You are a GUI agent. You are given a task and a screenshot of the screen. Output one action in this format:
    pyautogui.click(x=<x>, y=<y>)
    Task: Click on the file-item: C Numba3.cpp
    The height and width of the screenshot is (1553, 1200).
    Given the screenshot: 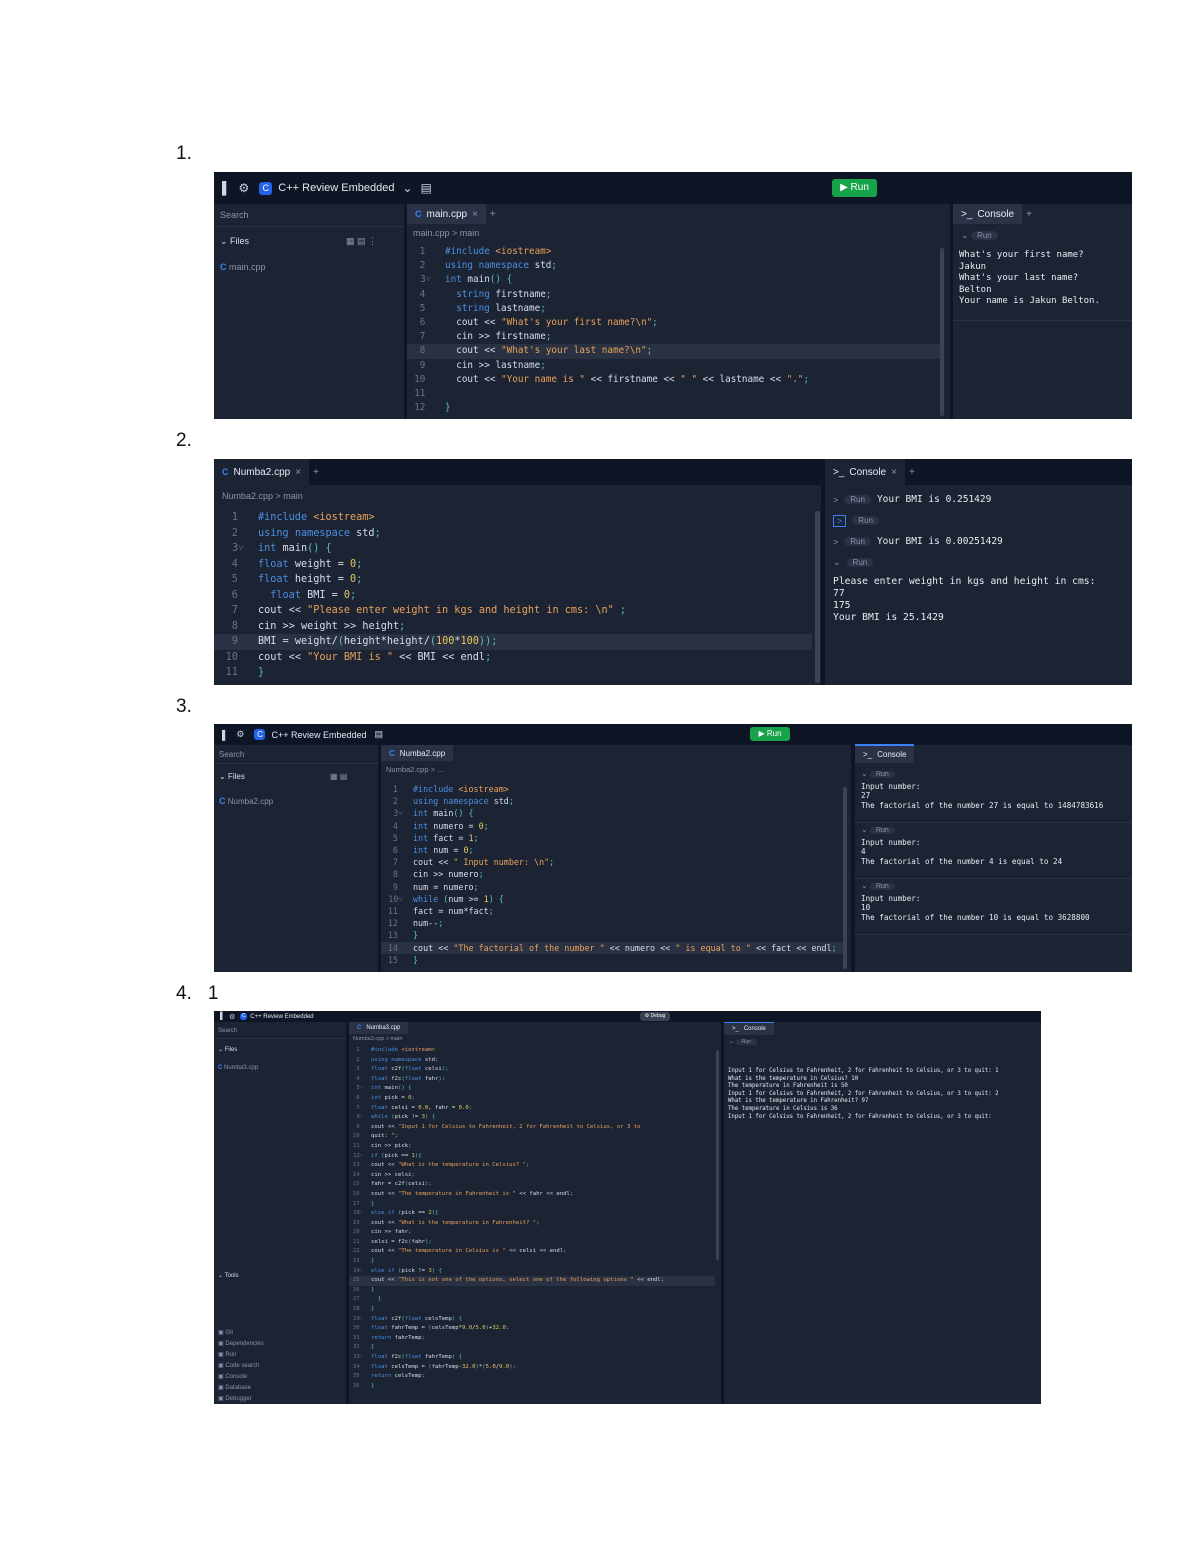 What is the action you would take?
    pyautogui.click(x=238, y=1068)
    